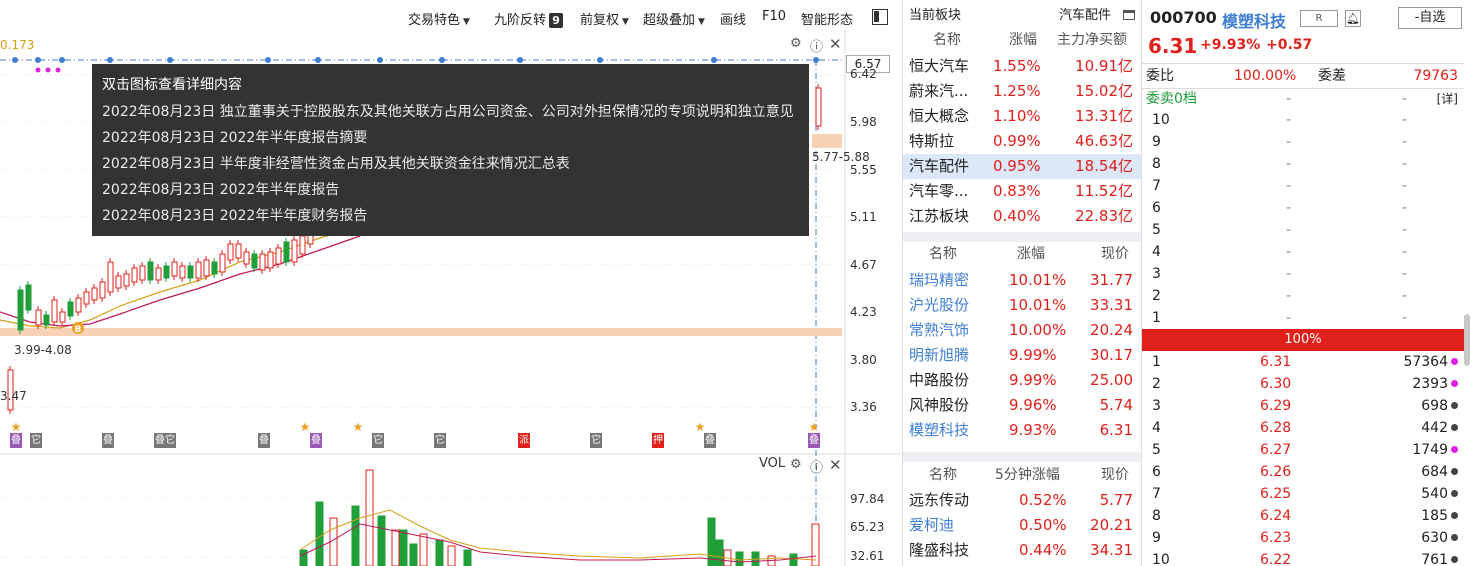 The height and width of the screenshot is (566, 1472). I want to click on sell-level-row: 5 - -, so click(1303, 230).